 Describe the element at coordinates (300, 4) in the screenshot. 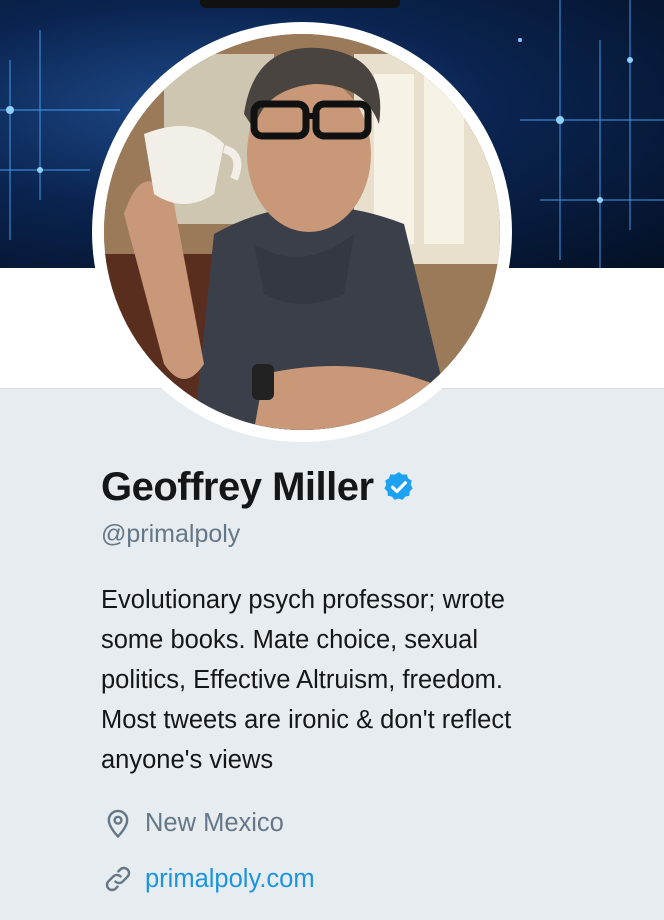

I see `tooltip-stub` at that location.